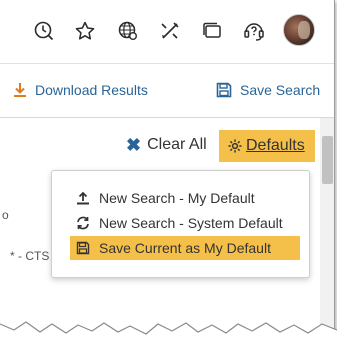 This screenshot has width=337, height=352. I want to click on clear-all-button: ✖ Clear All, so click(166, 145).